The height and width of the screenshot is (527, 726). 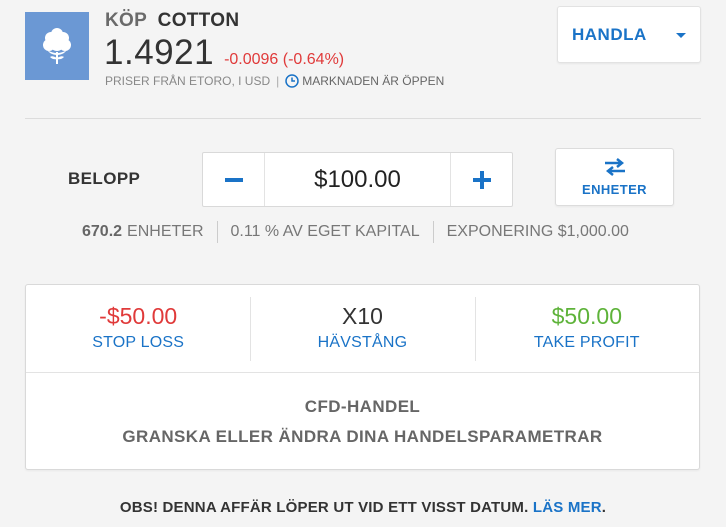 What do you see at coordinates (567, 507) in the screenshot?
I see `read-more-link: LÄS MER` at bounding box center [567, 507].